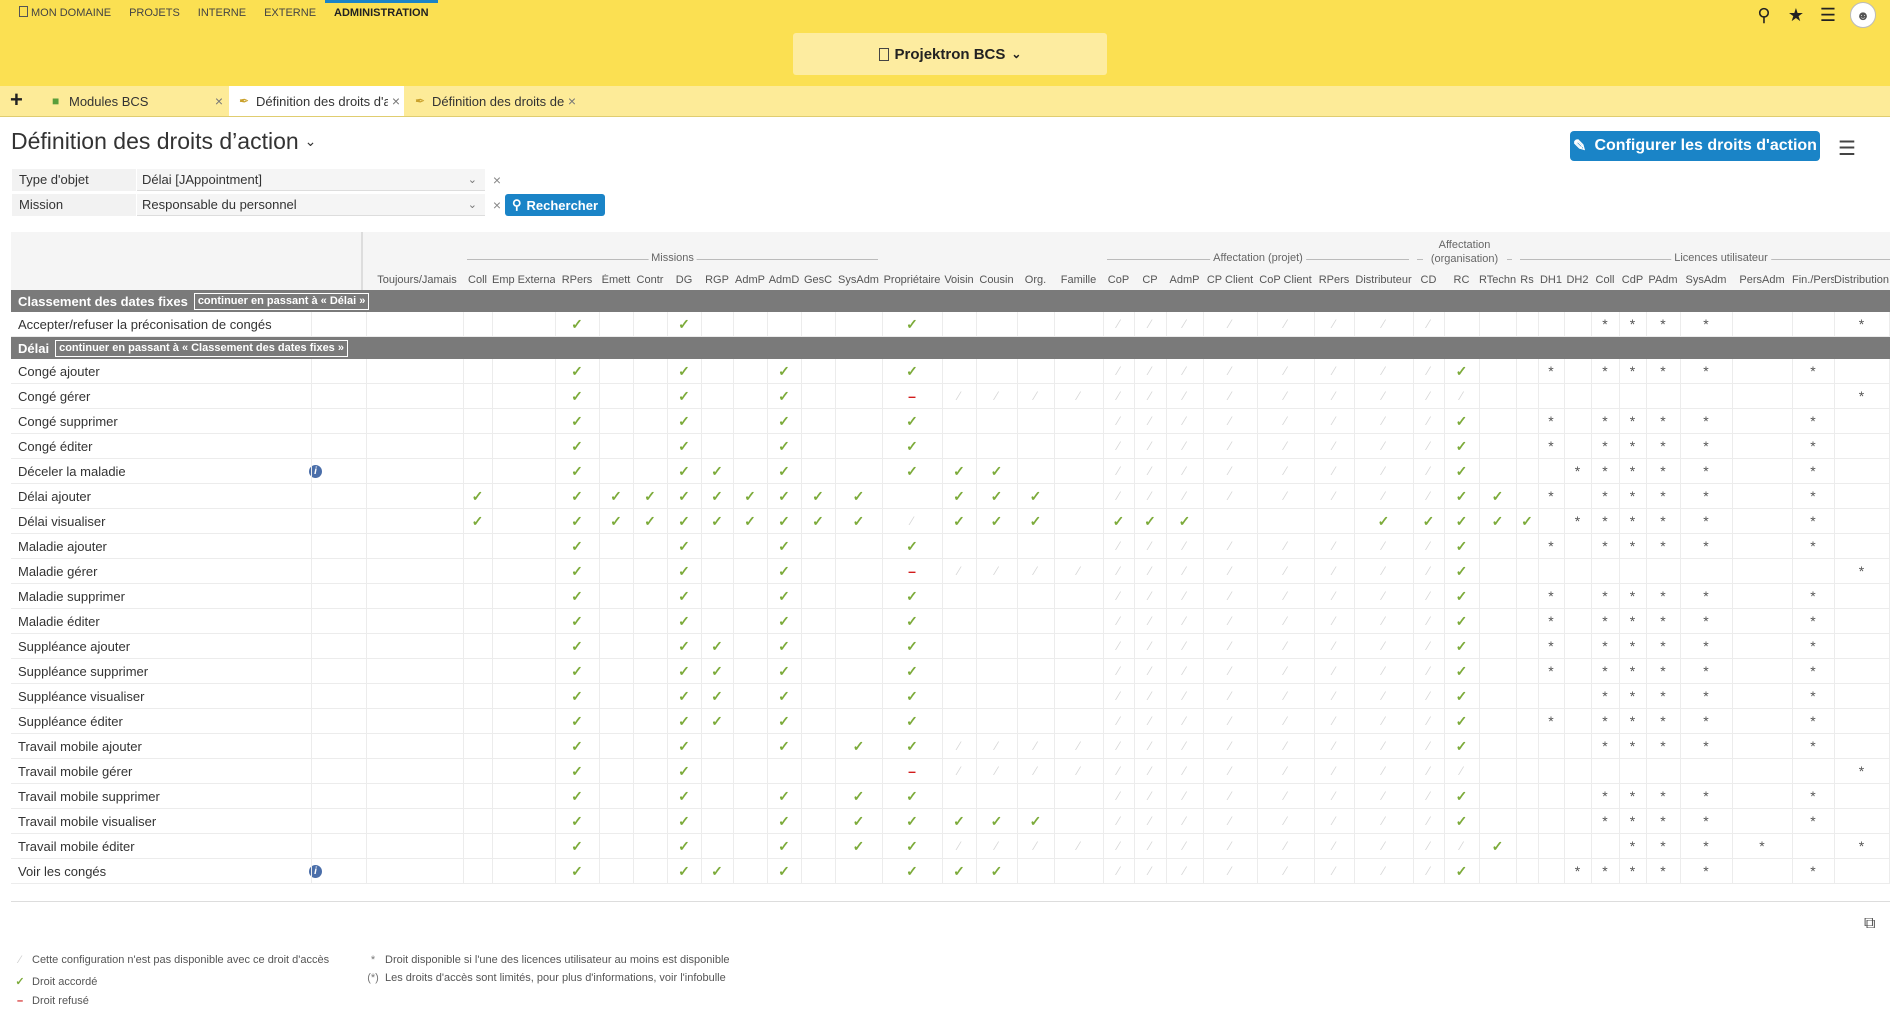  Describe the element at coordinates (1762, 281) in the screenshot. I see `column-header: PersAdm` at that location.